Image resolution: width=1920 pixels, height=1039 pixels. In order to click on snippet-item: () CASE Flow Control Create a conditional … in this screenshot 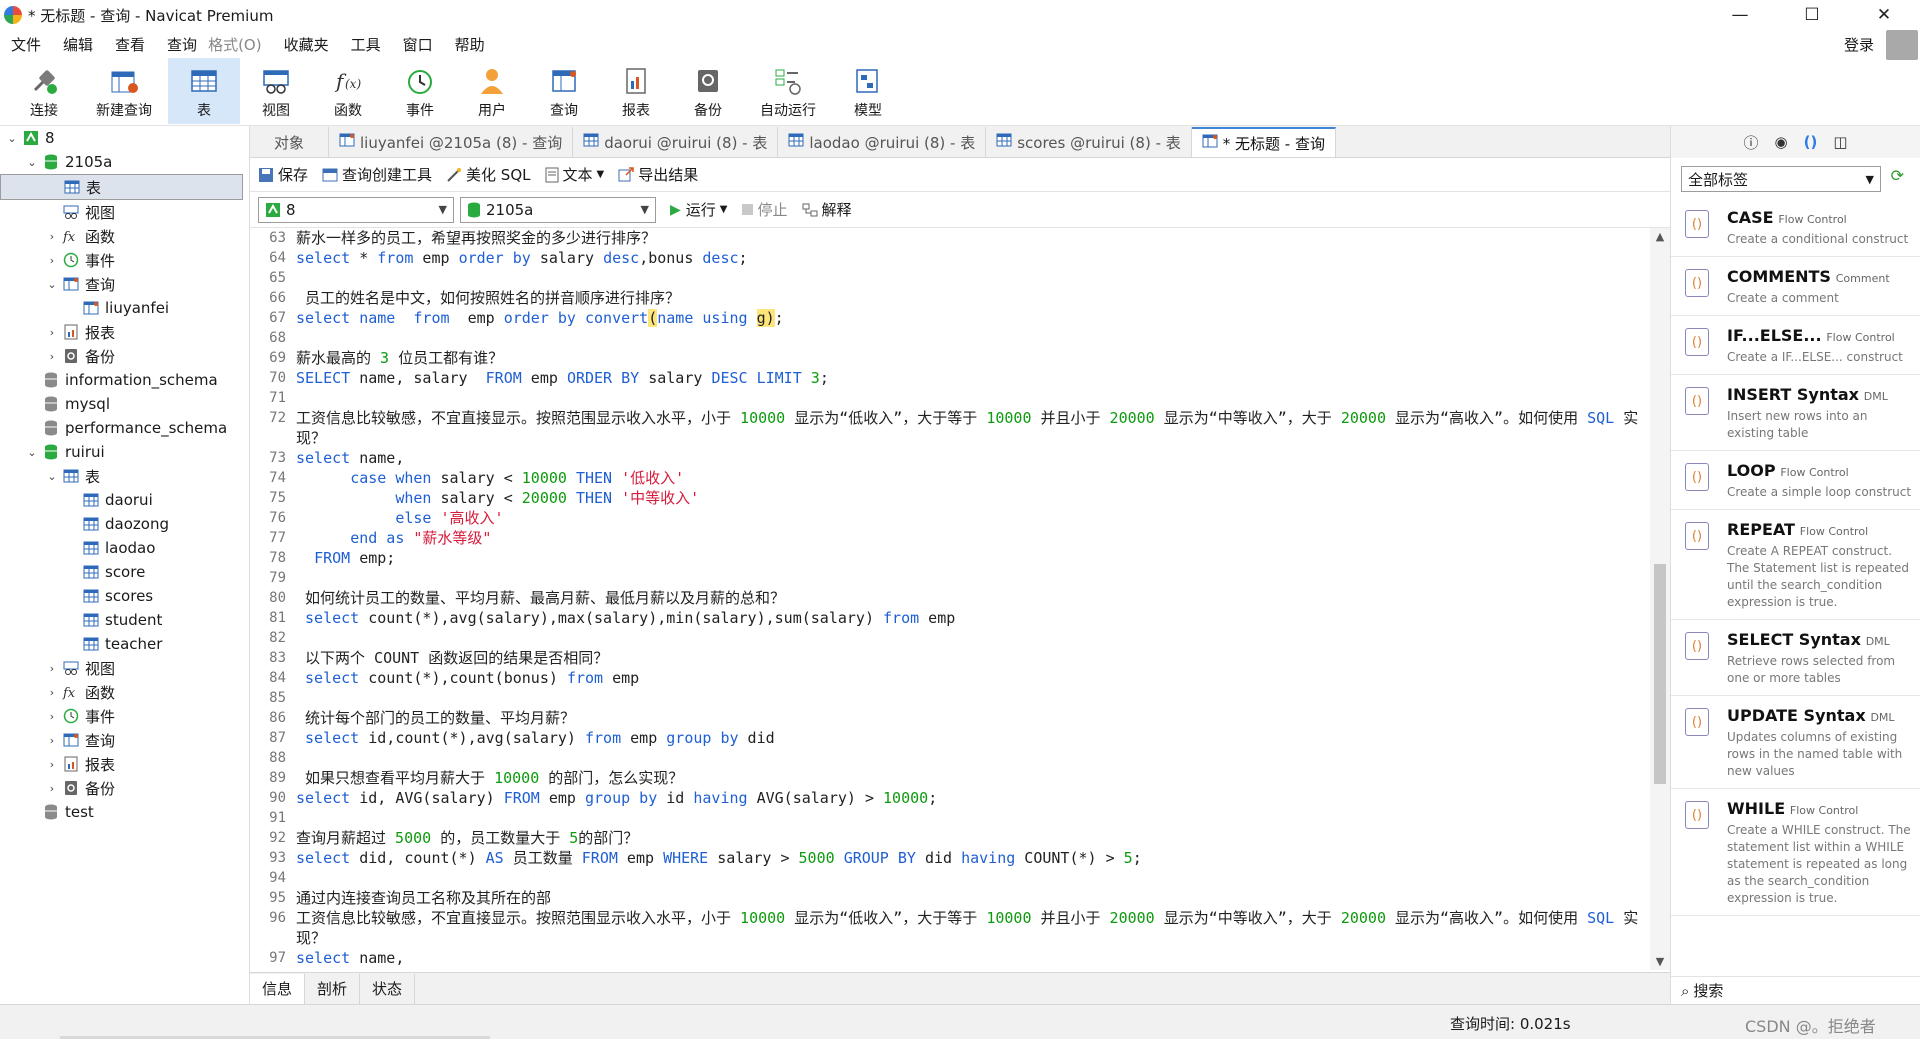, I will do `click(1795, 227)`.